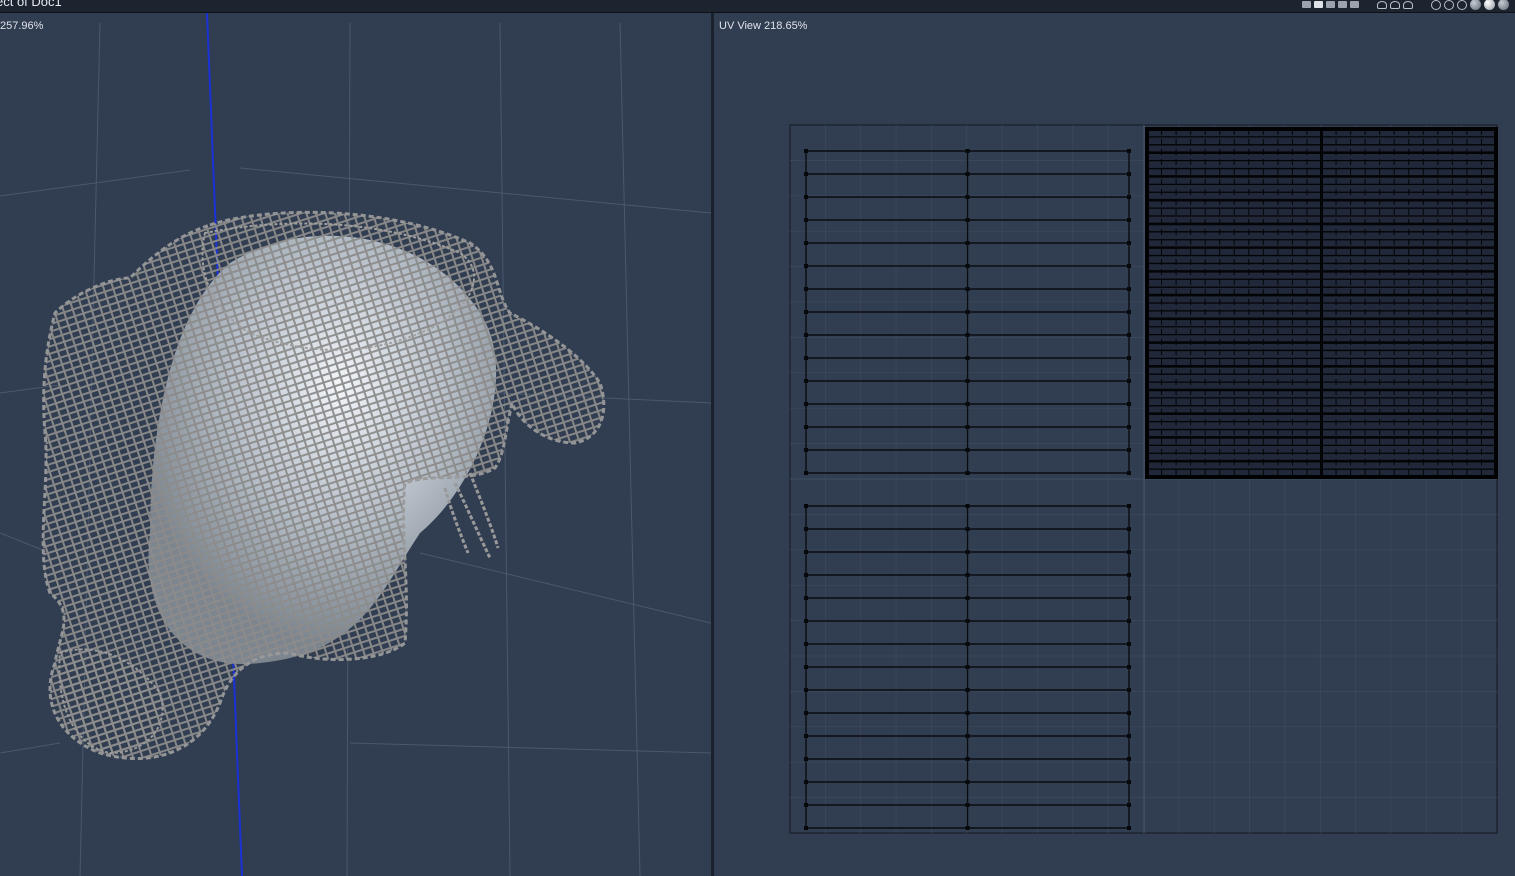 The height and width of the screenshot is (876, 1515). Describe the element at coordinates (1330, 4) in the screenshot. I see `layout-quad-icon` at that location.